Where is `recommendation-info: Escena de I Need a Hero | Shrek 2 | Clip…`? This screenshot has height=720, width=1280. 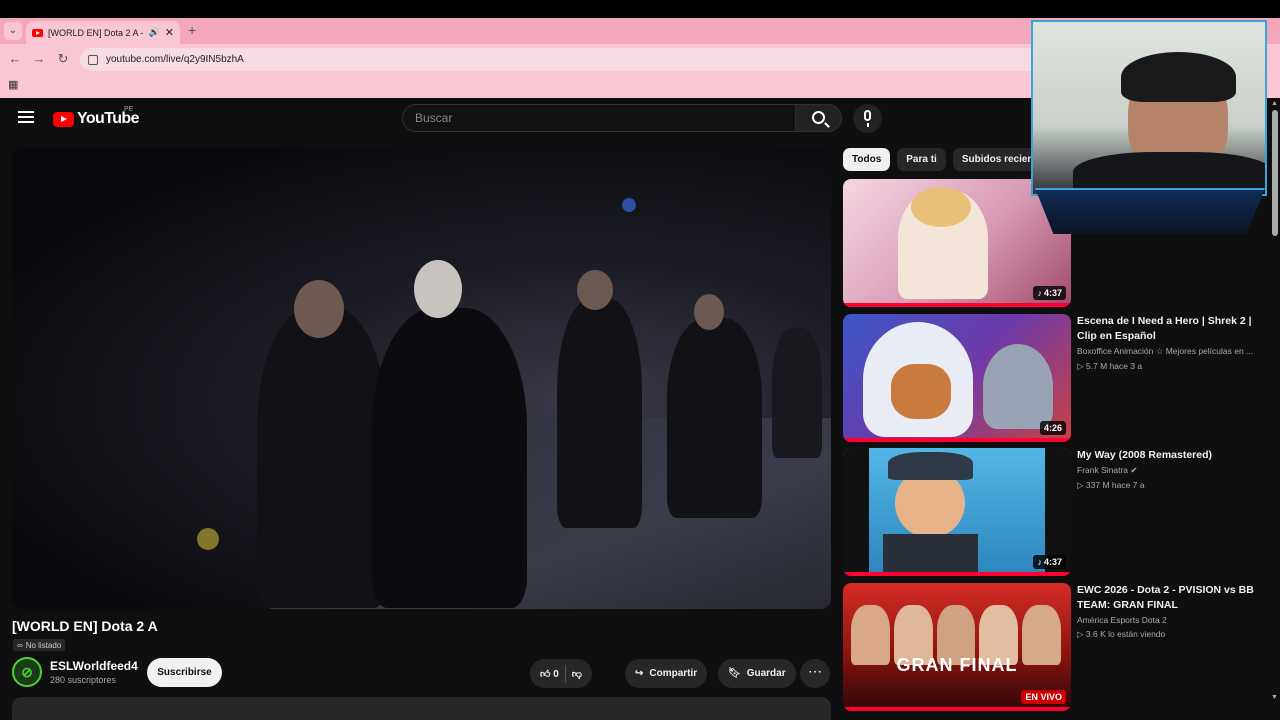 recommendation-info: Escena de I Need a Hero | Shrek 2 | Clip… is located at coordinates (1172, 343).